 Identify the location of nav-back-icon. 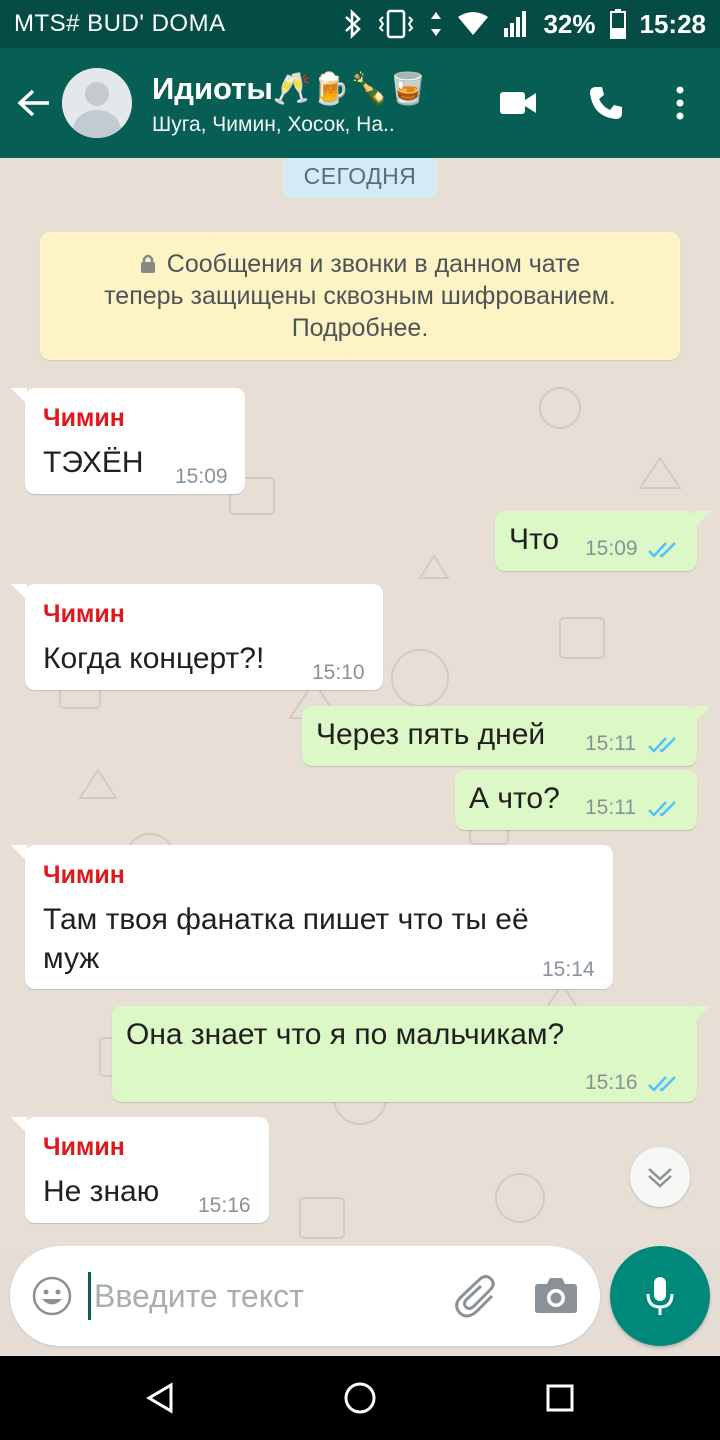
(159, 1398).